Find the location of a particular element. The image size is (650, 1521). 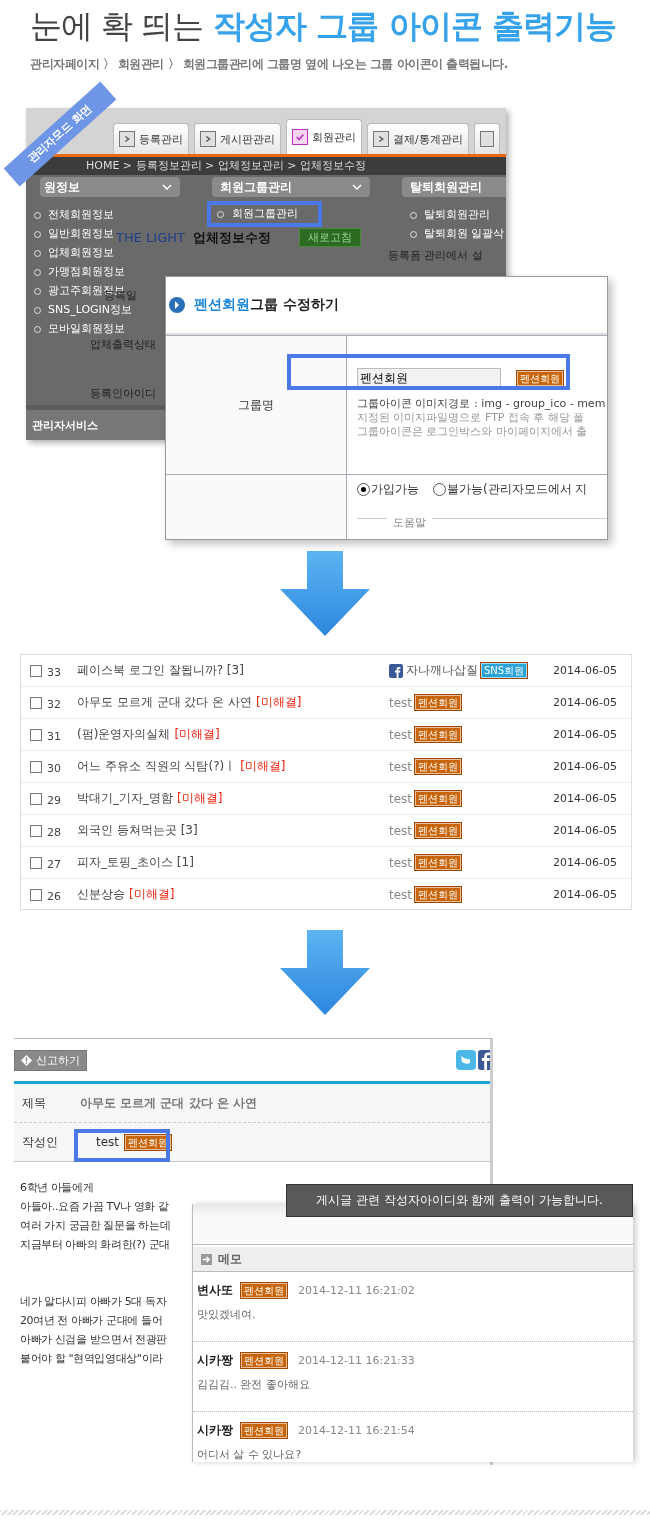

footer-label: 관리자서비스 is located at coordinates (65, 425).